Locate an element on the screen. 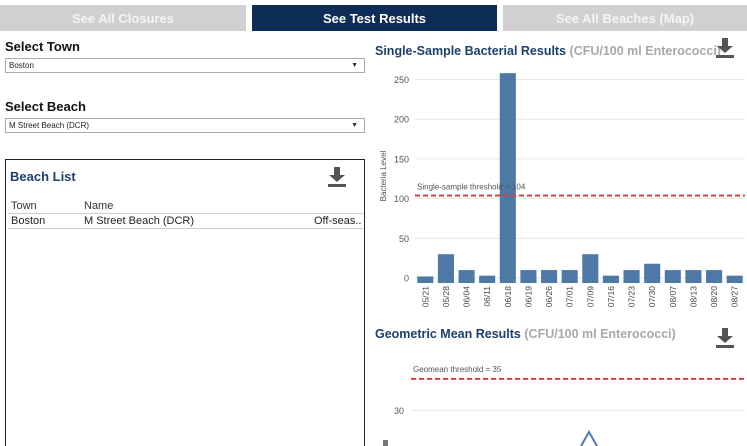 Image resolution: width=747 pixels, height=446 pixels. y-tick-label: 50 is located at coordinates (404, 239).